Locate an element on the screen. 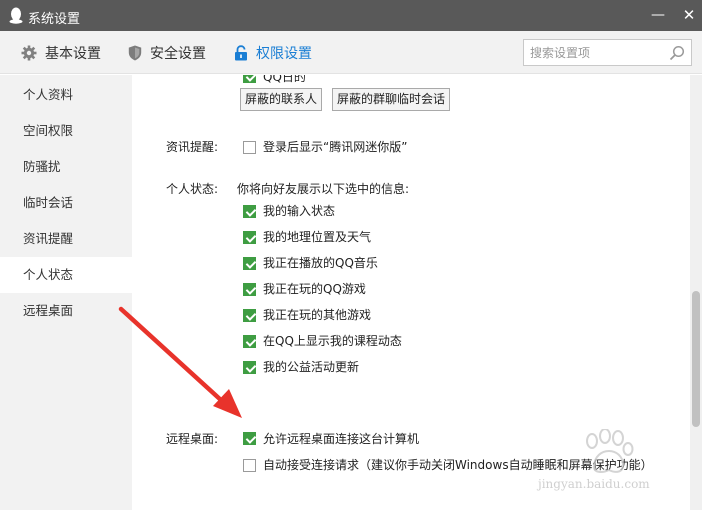 The image size is (702, 510). minimize-button: — is located at coordinates (658, 15).